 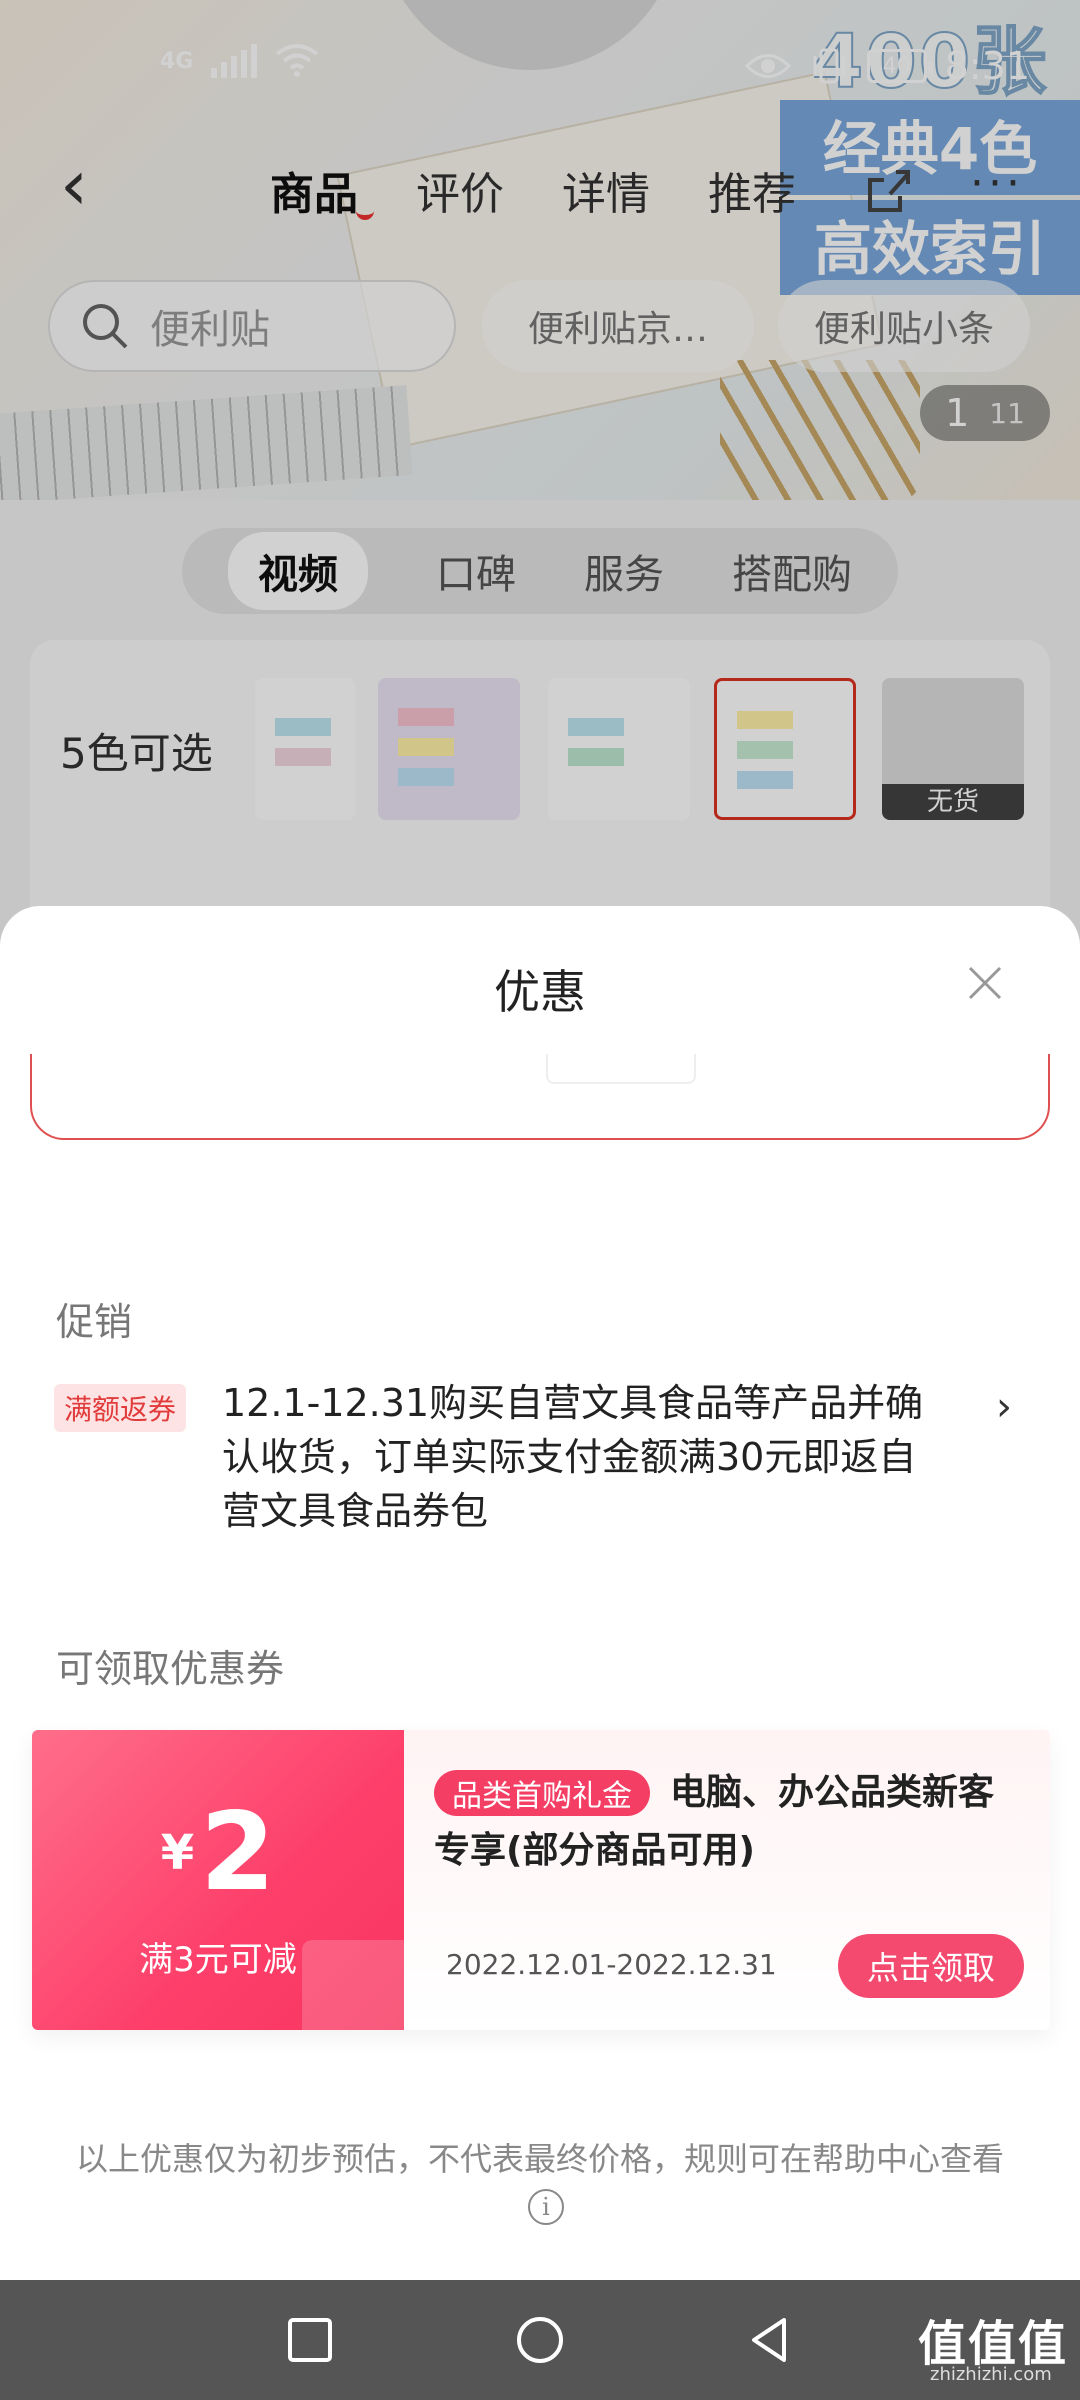 I want to click on back-triangle-icon, so click(x=770, y=2340).